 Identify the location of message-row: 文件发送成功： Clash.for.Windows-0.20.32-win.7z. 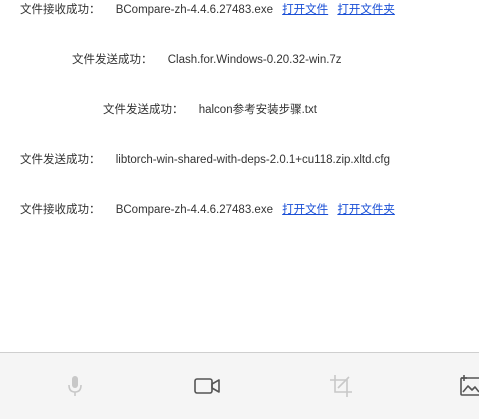
(210, 60).